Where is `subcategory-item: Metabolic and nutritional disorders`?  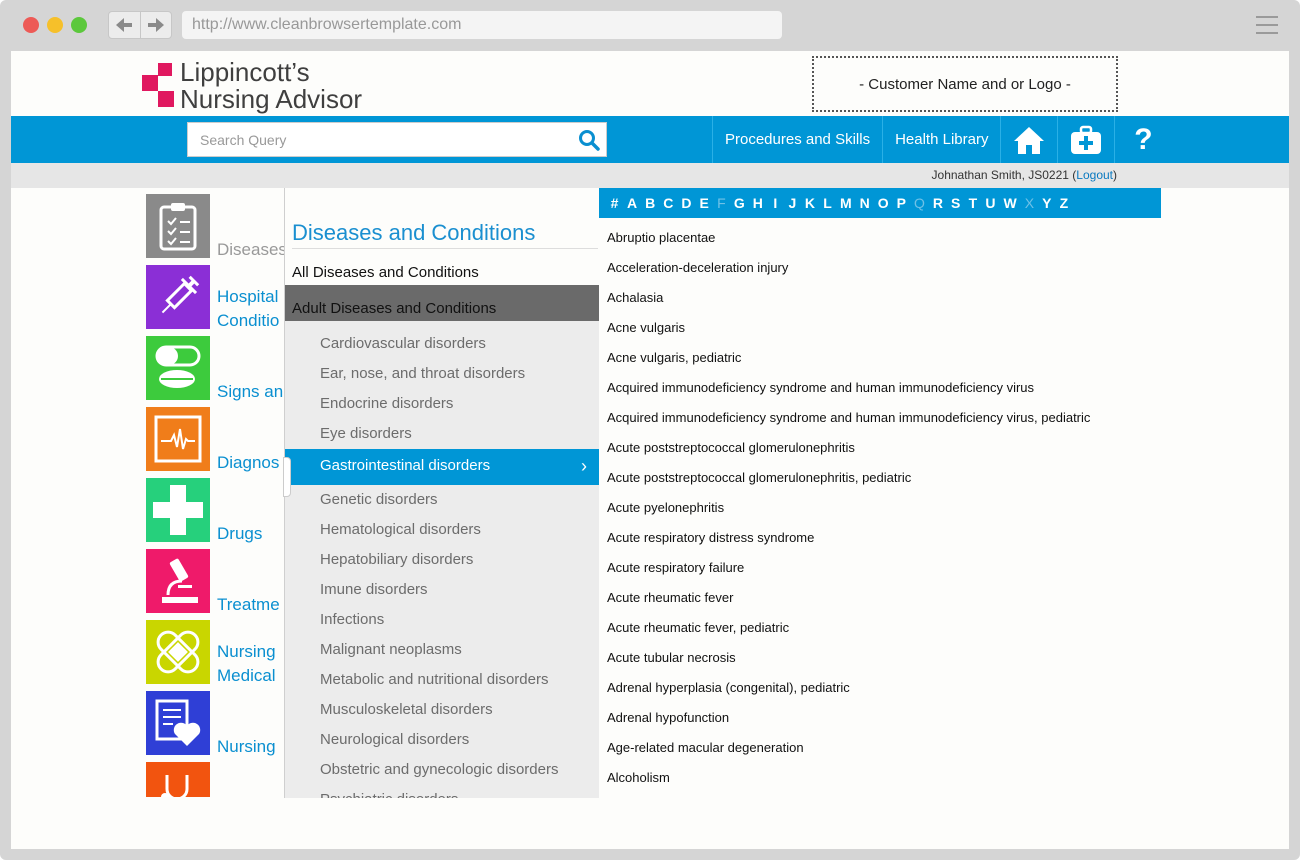 subcategory-item: Metabolic and nutritional disorders is located at coordinates (442, 680).